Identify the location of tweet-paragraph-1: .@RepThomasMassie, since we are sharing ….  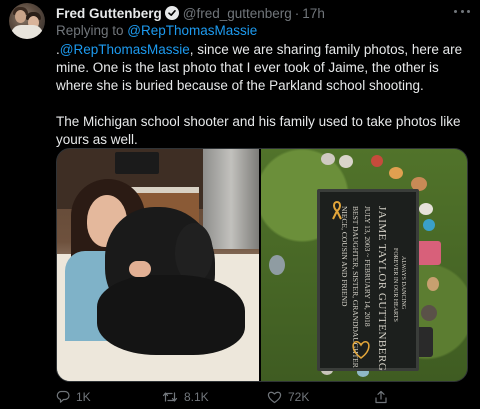
(263, 68).